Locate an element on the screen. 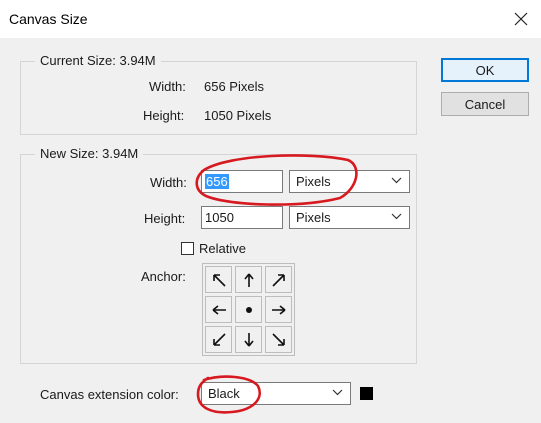 The image size is (541, 423). anchor-center-dot-icon is located at coordinates (248, 309).